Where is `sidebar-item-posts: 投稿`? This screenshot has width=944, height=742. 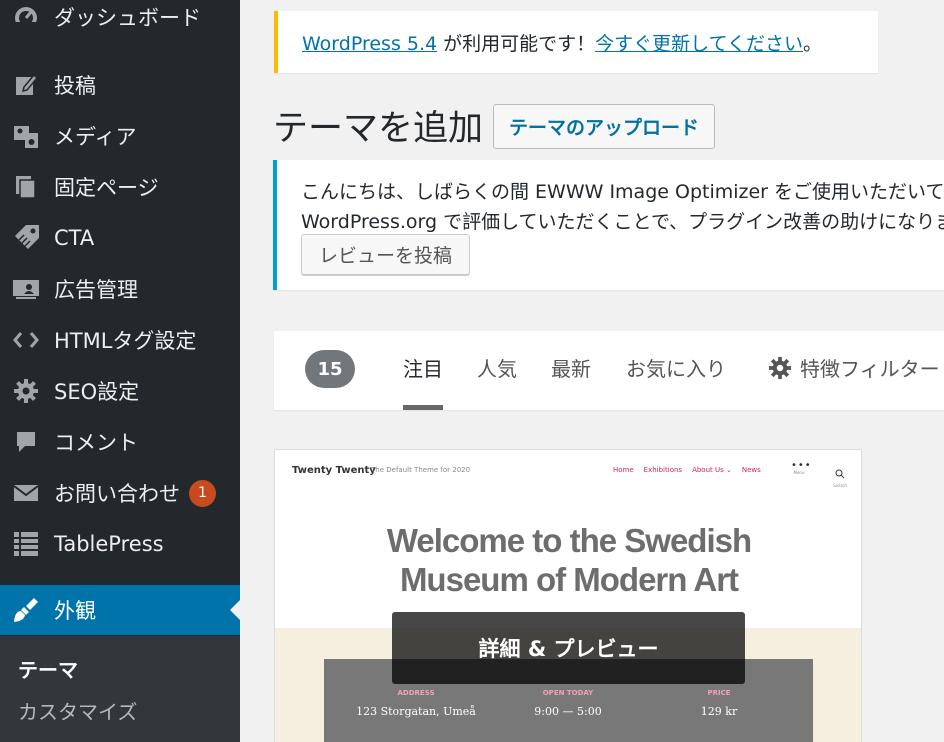
sidebar-item-posts: 投稿 is located at coordinates (120, 85).